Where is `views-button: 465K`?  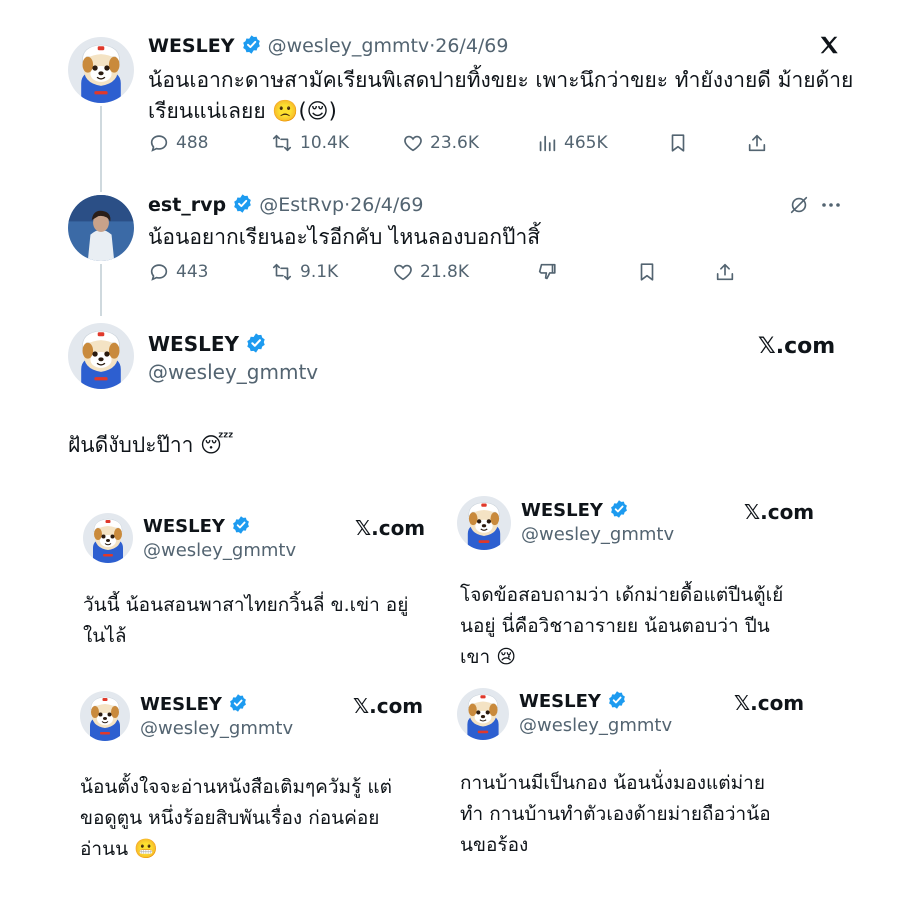 views-button: 465K is located at coordinates (572, 143).